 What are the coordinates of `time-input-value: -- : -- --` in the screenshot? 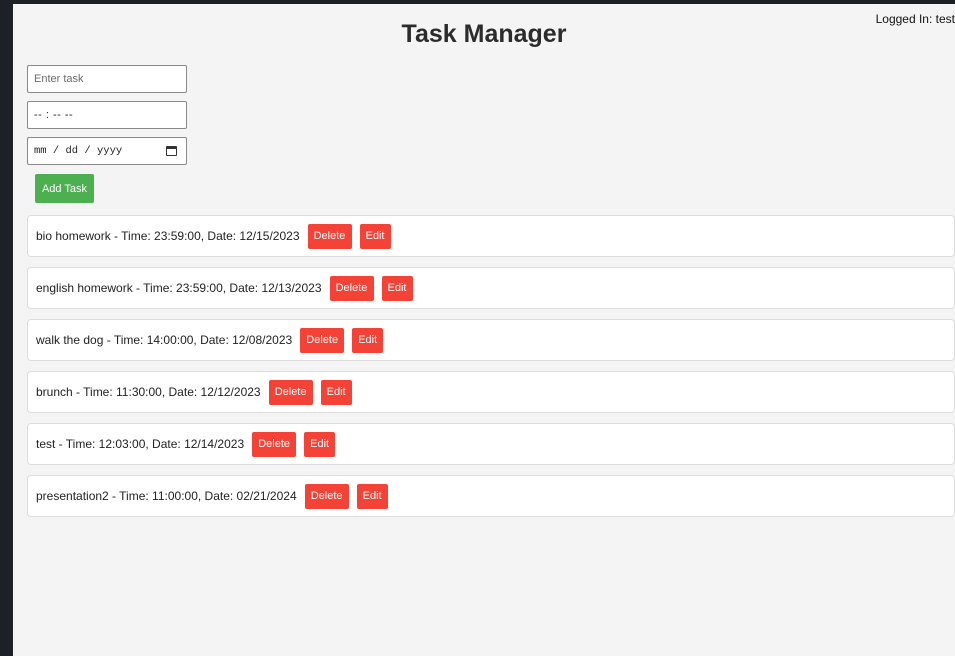 It's located at (54, 115).